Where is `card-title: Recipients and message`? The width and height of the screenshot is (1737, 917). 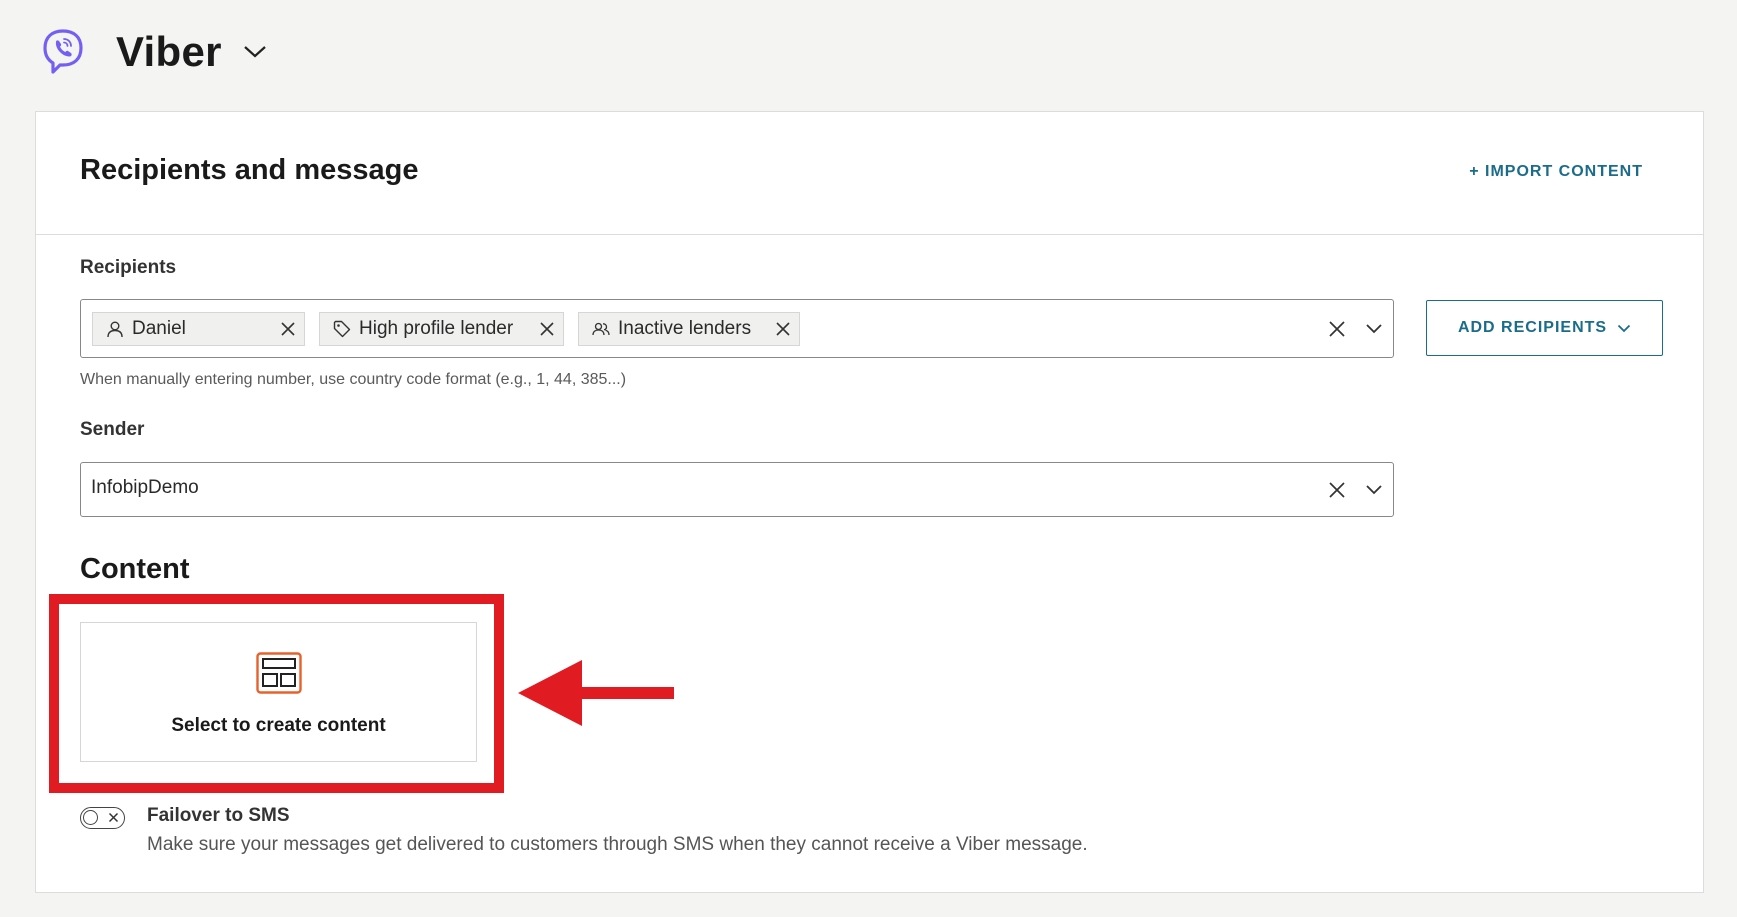 card-title: Recipients and message is located at coordinates (249, 170).